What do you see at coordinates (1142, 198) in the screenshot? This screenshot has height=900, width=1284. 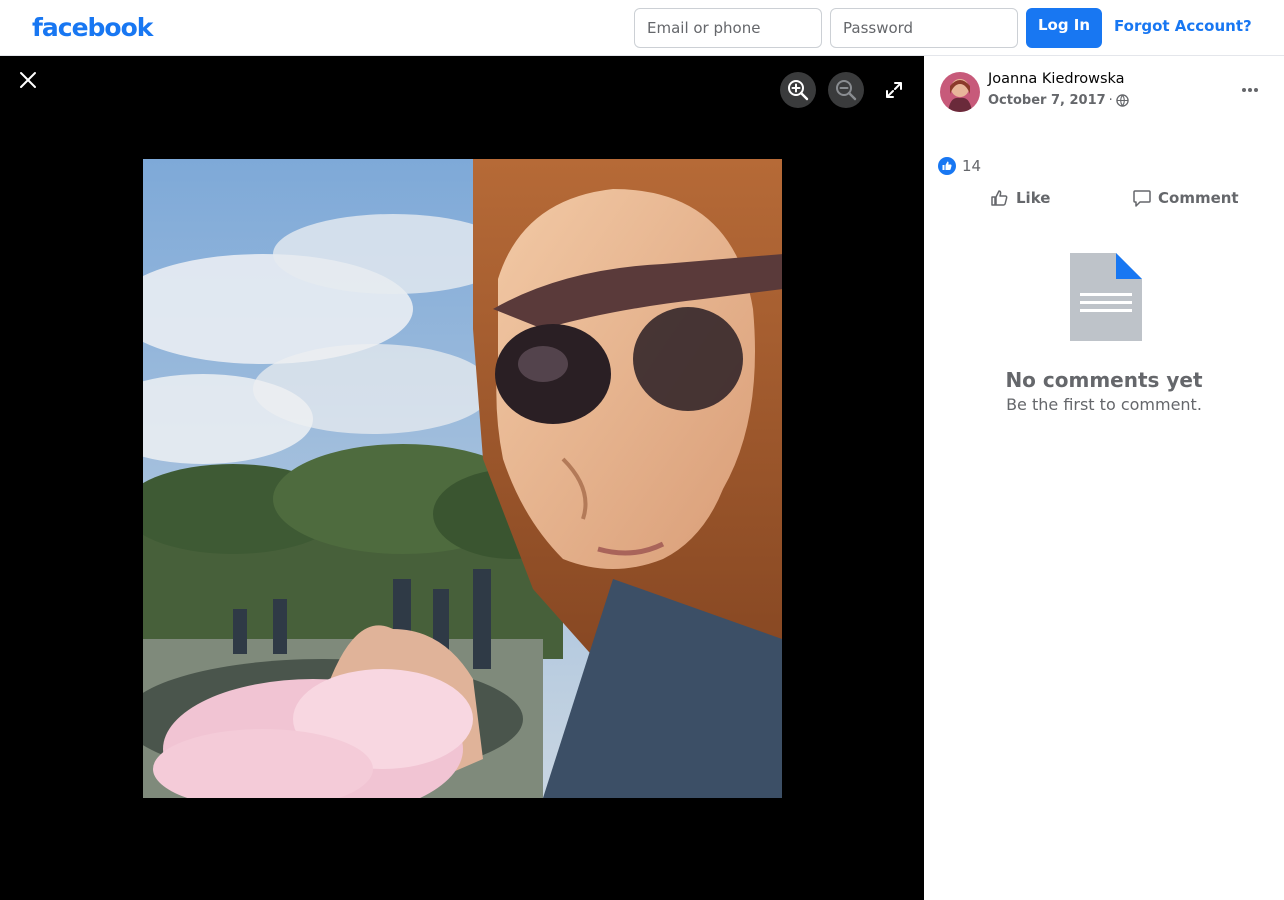 I see `comment-icon` at bounding box center [1142, 198].